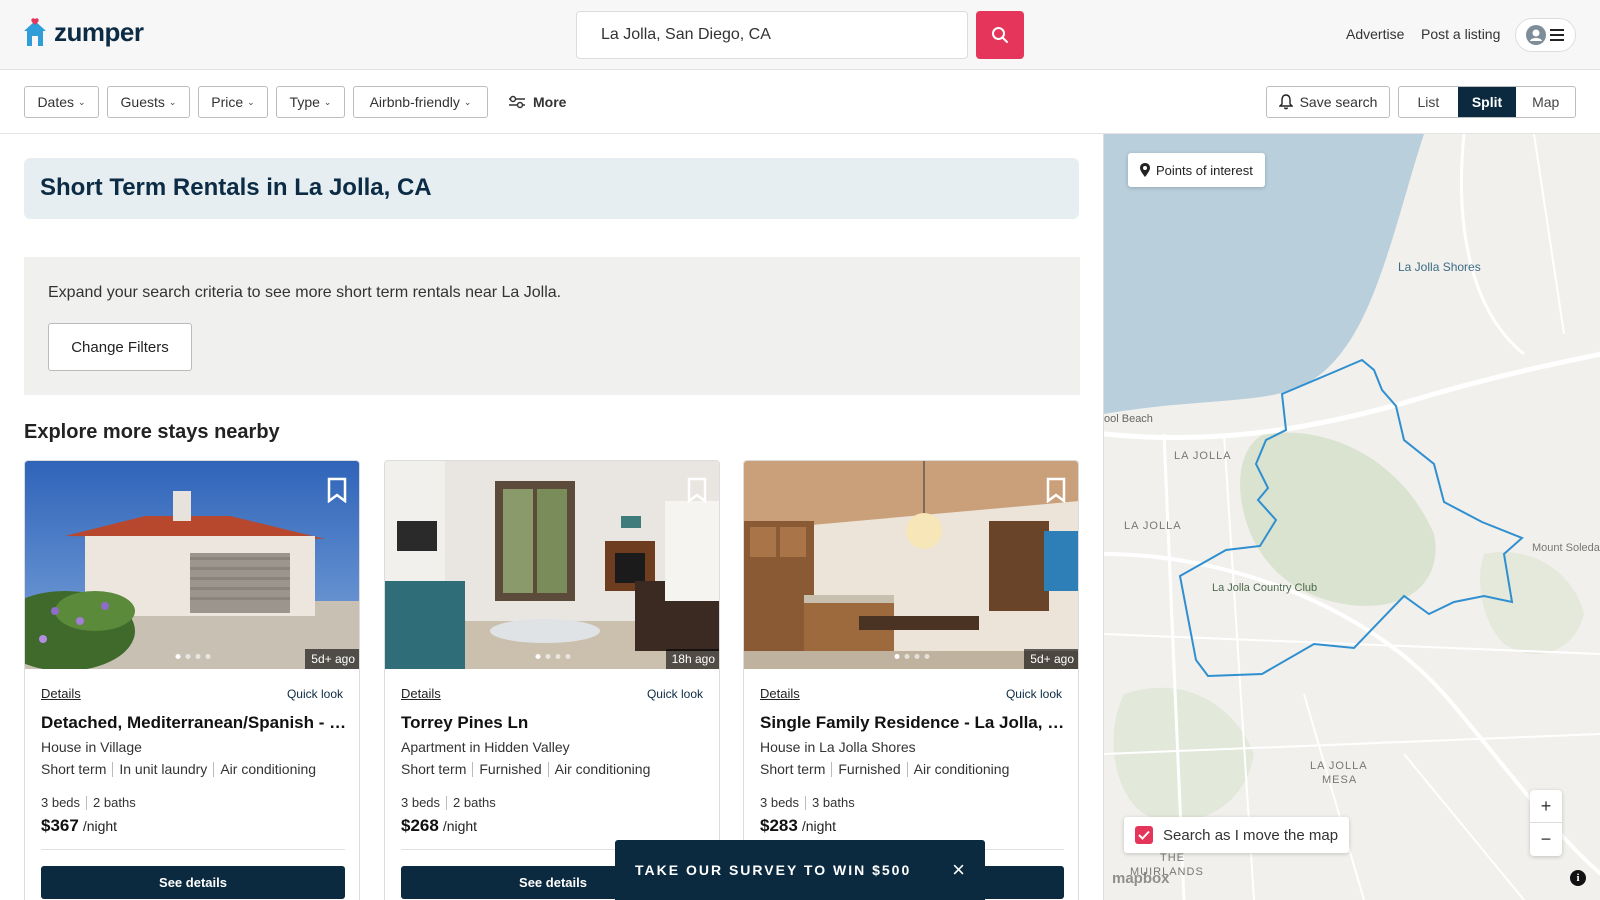 This screenshot has width=1600, height=900. What do you see at coordinates (913, 723) in the screenshot?
I see `listing-title: Single Family Residence - La Jolla, CA` at bounding box center [913, 723].